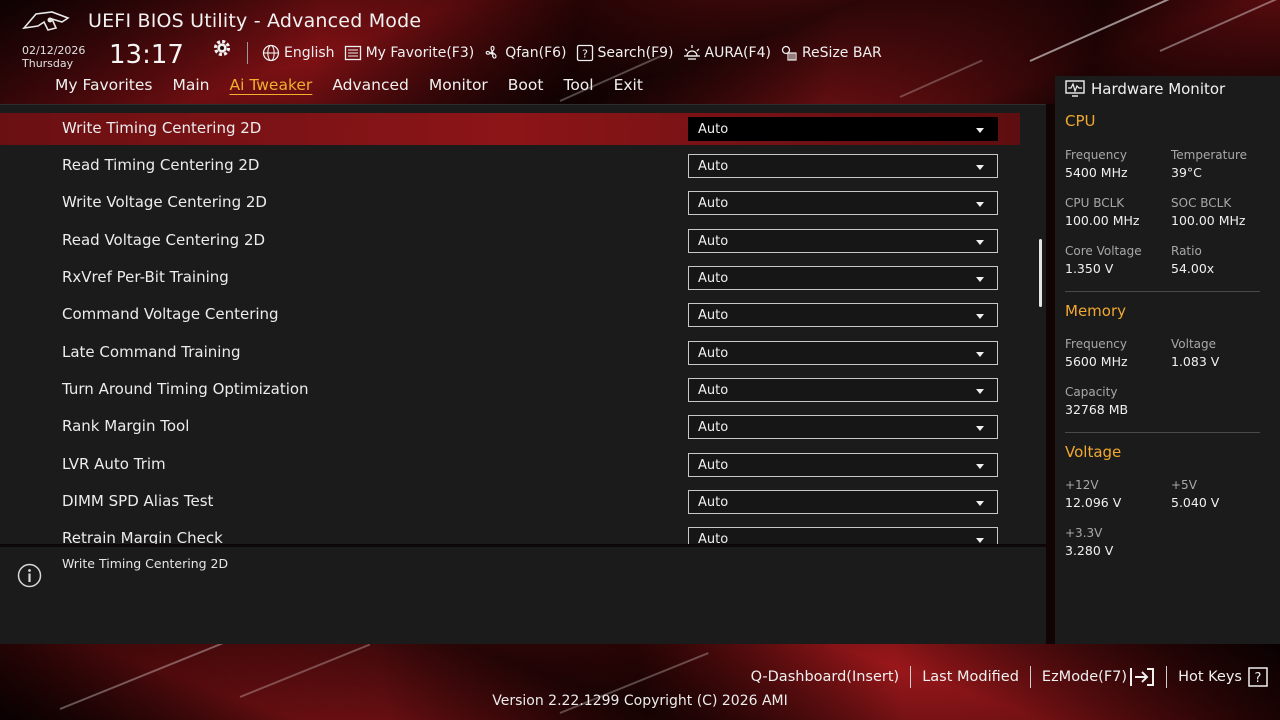 The height and width of the screenshot is (720, 1280). Describe the element at coordinates (510, 278) in the screenshot. I see `setting-row-rxvref-per-bit-training: RxVref Per-Bit Training Auto` at that location.